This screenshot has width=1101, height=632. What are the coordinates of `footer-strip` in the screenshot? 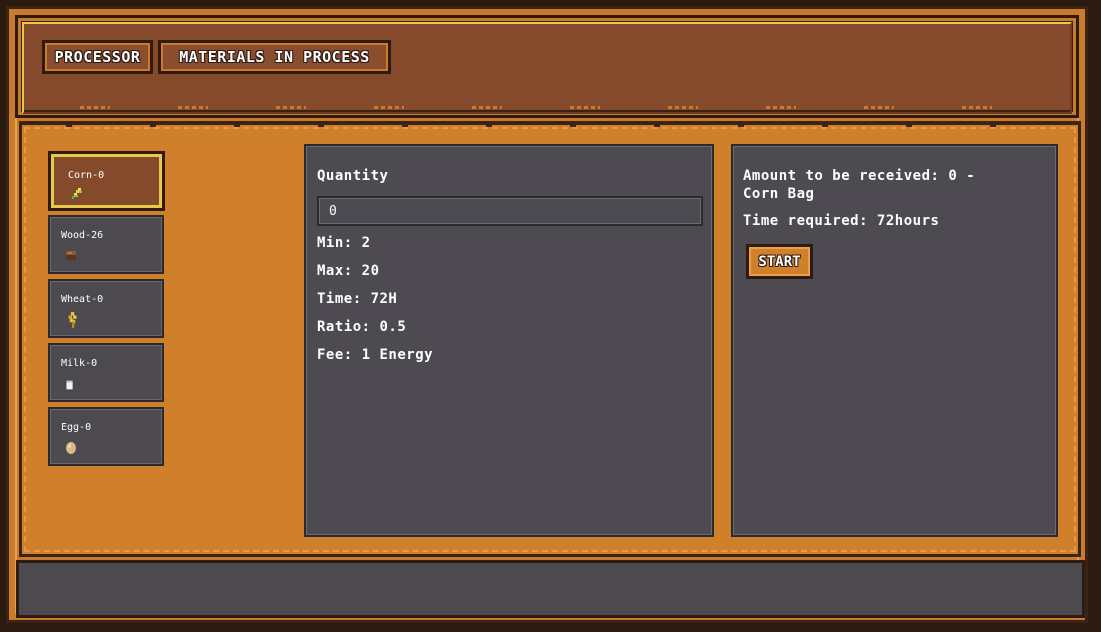 It's located at (550, 589).